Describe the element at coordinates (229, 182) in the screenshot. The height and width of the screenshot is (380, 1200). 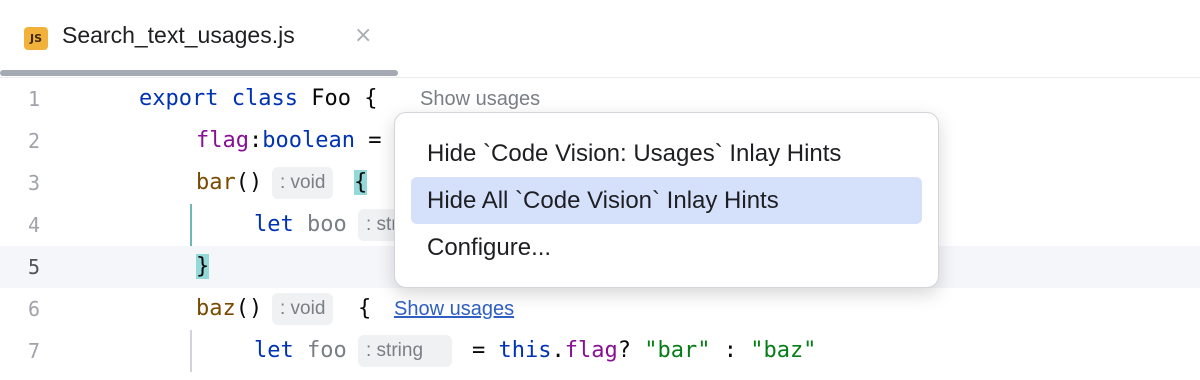
I see `code-text: bar()` at that location.